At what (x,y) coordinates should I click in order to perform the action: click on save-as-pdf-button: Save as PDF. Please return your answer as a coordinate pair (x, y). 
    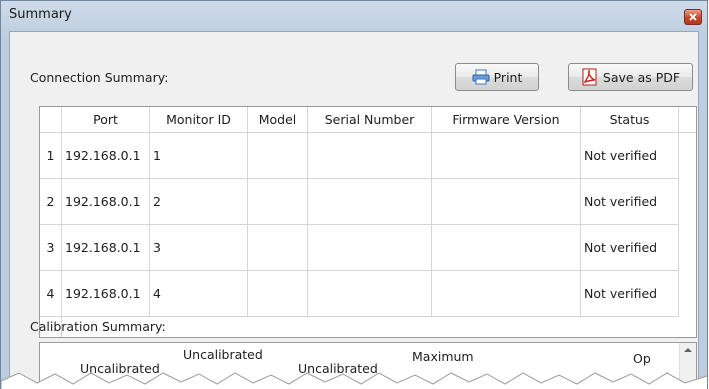
    Looking at the image, I should click on (630, 77).